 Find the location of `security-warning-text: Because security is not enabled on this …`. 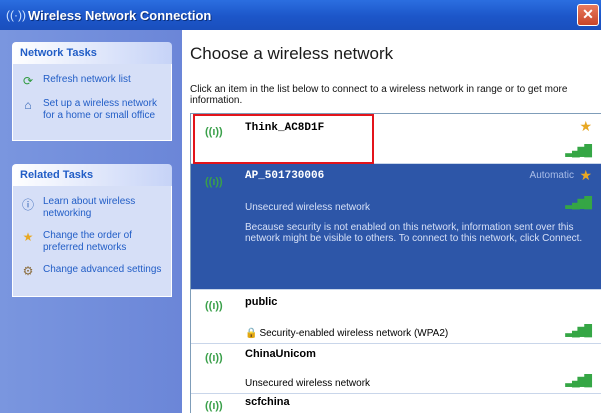

security-warning-text: Because security is not enabled on this … is located at coordinates (414, 233).